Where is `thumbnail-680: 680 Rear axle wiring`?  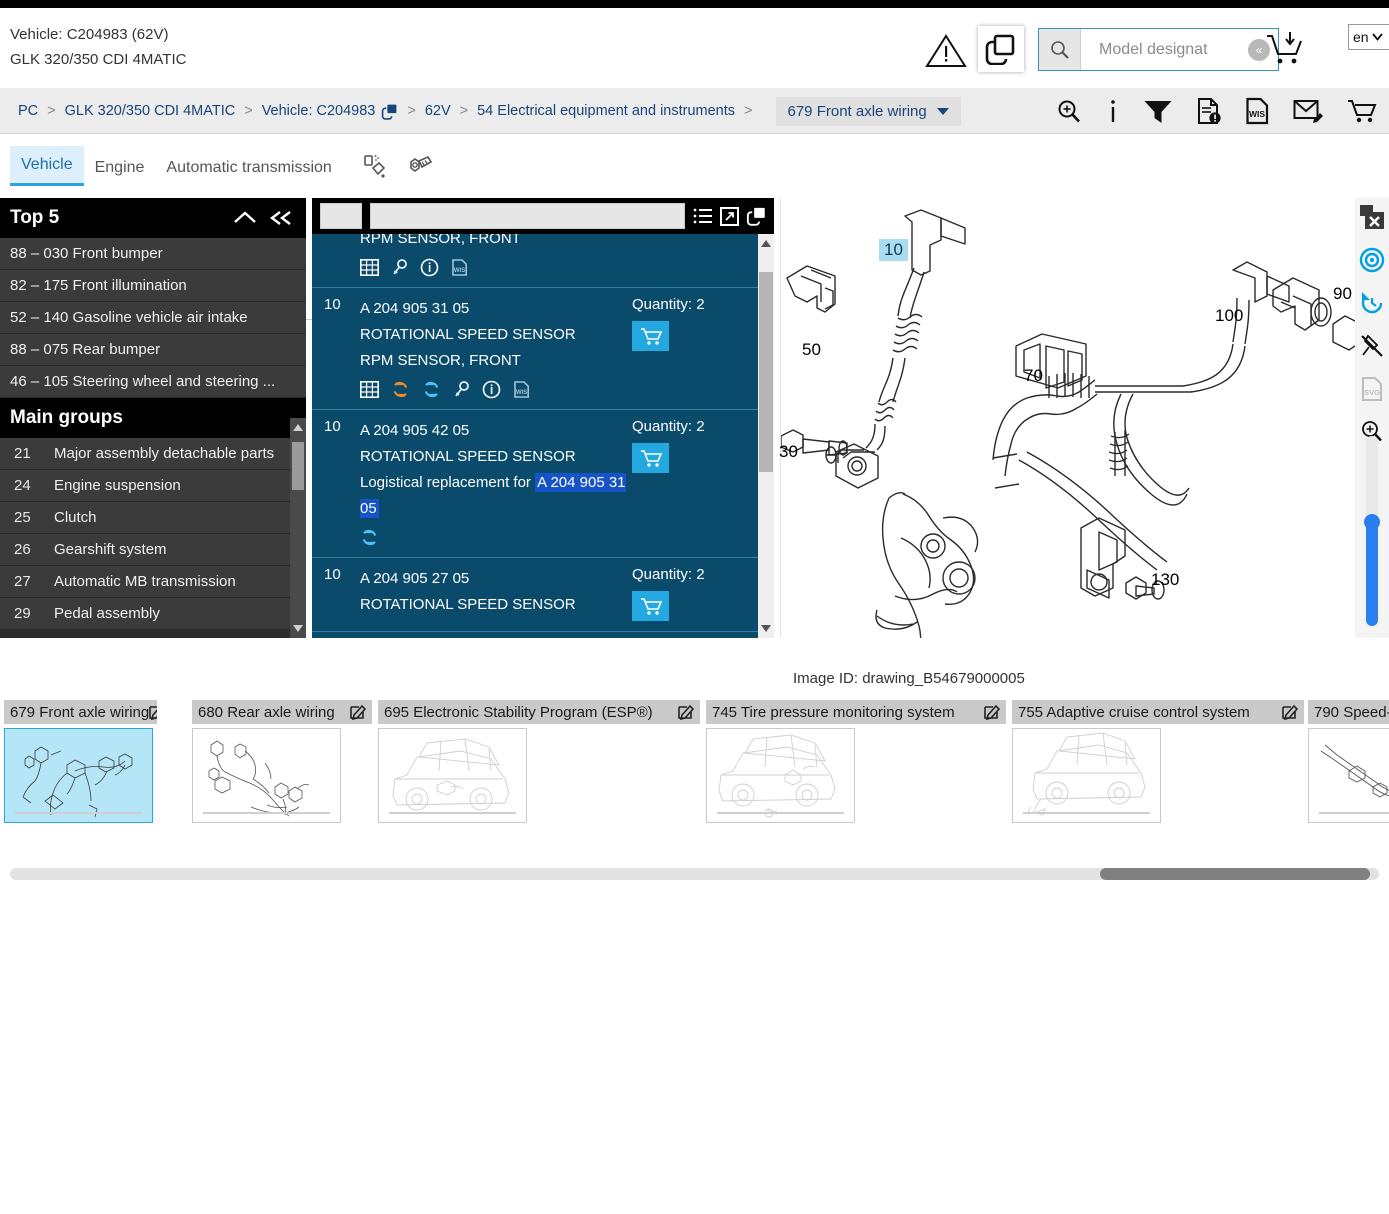
thumbnail-680: 680 Rear axle wiring is located at coordinates (282, 761).